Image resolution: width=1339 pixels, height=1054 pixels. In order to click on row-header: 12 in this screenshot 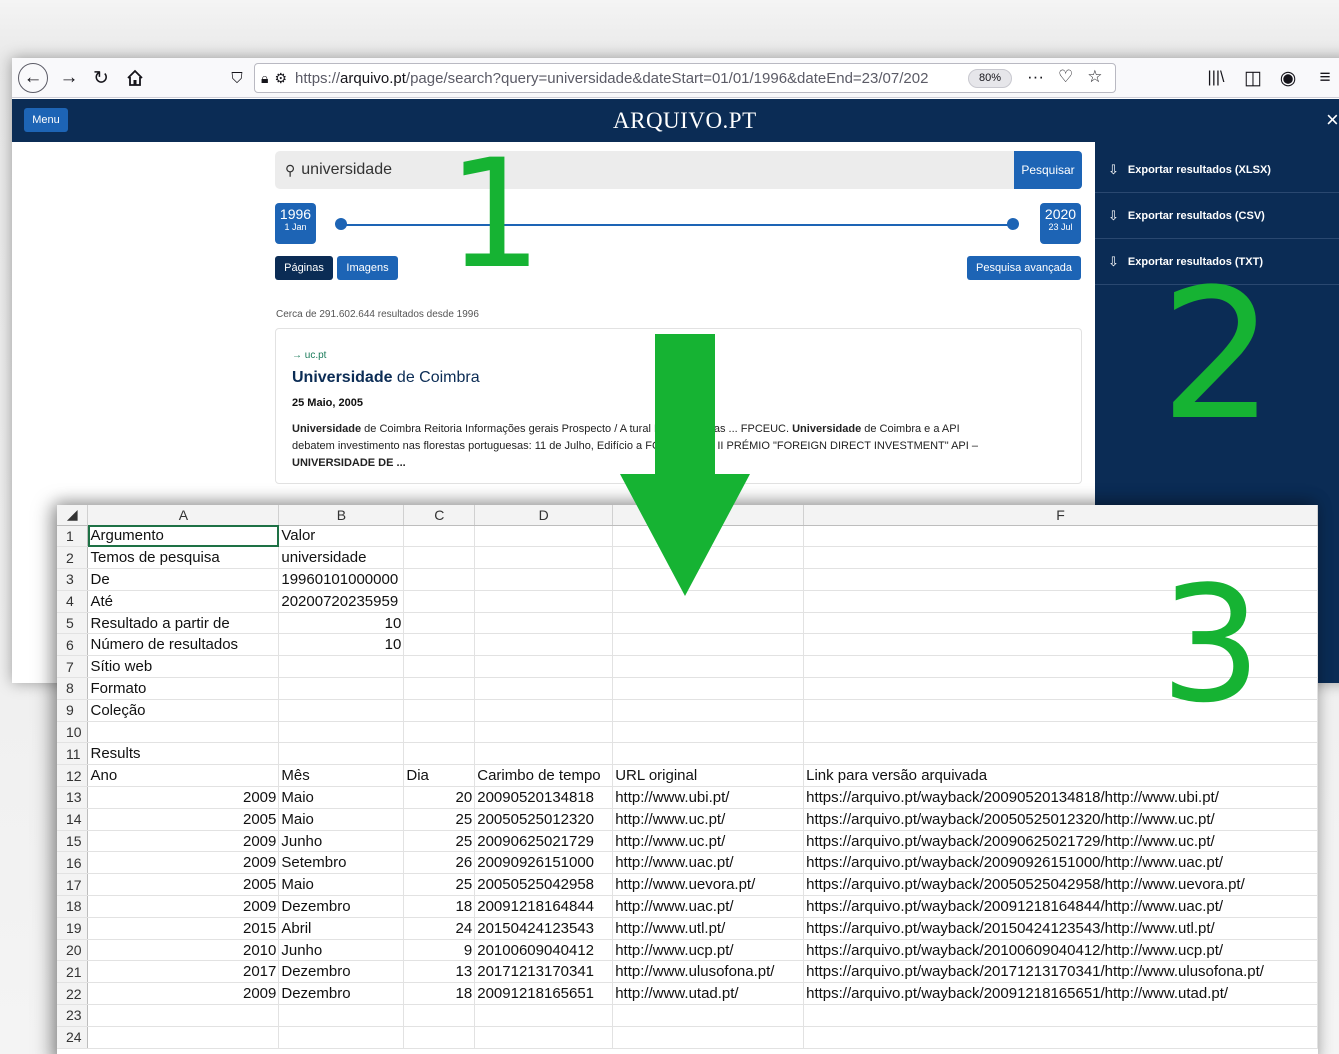, I will do `click(73, 776)`.